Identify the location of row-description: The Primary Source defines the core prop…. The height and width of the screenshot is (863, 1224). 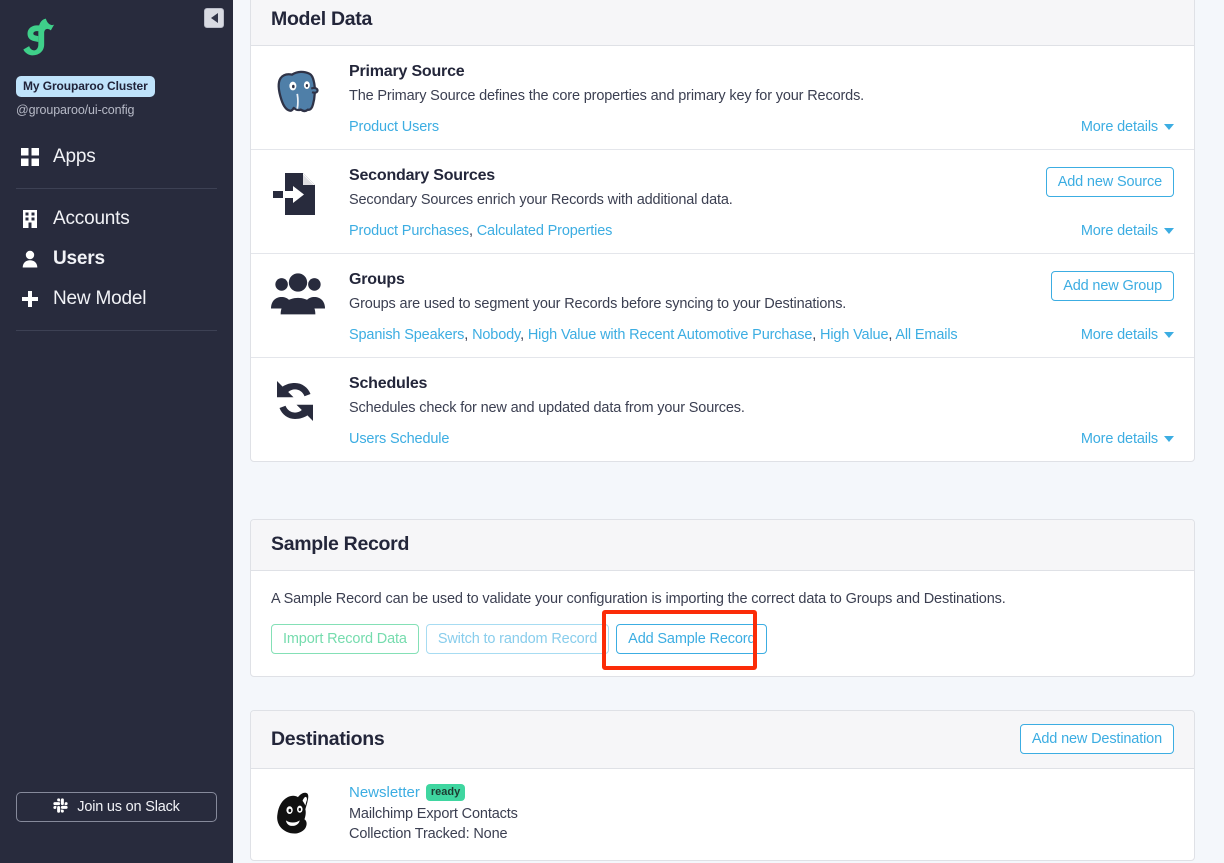
(607, 96).